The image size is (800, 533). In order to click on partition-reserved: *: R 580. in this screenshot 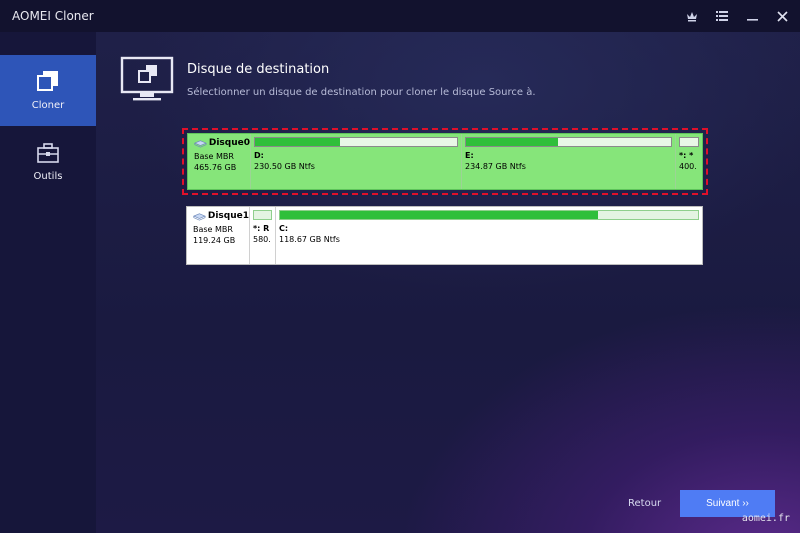, I will do `click(263, 235)`.